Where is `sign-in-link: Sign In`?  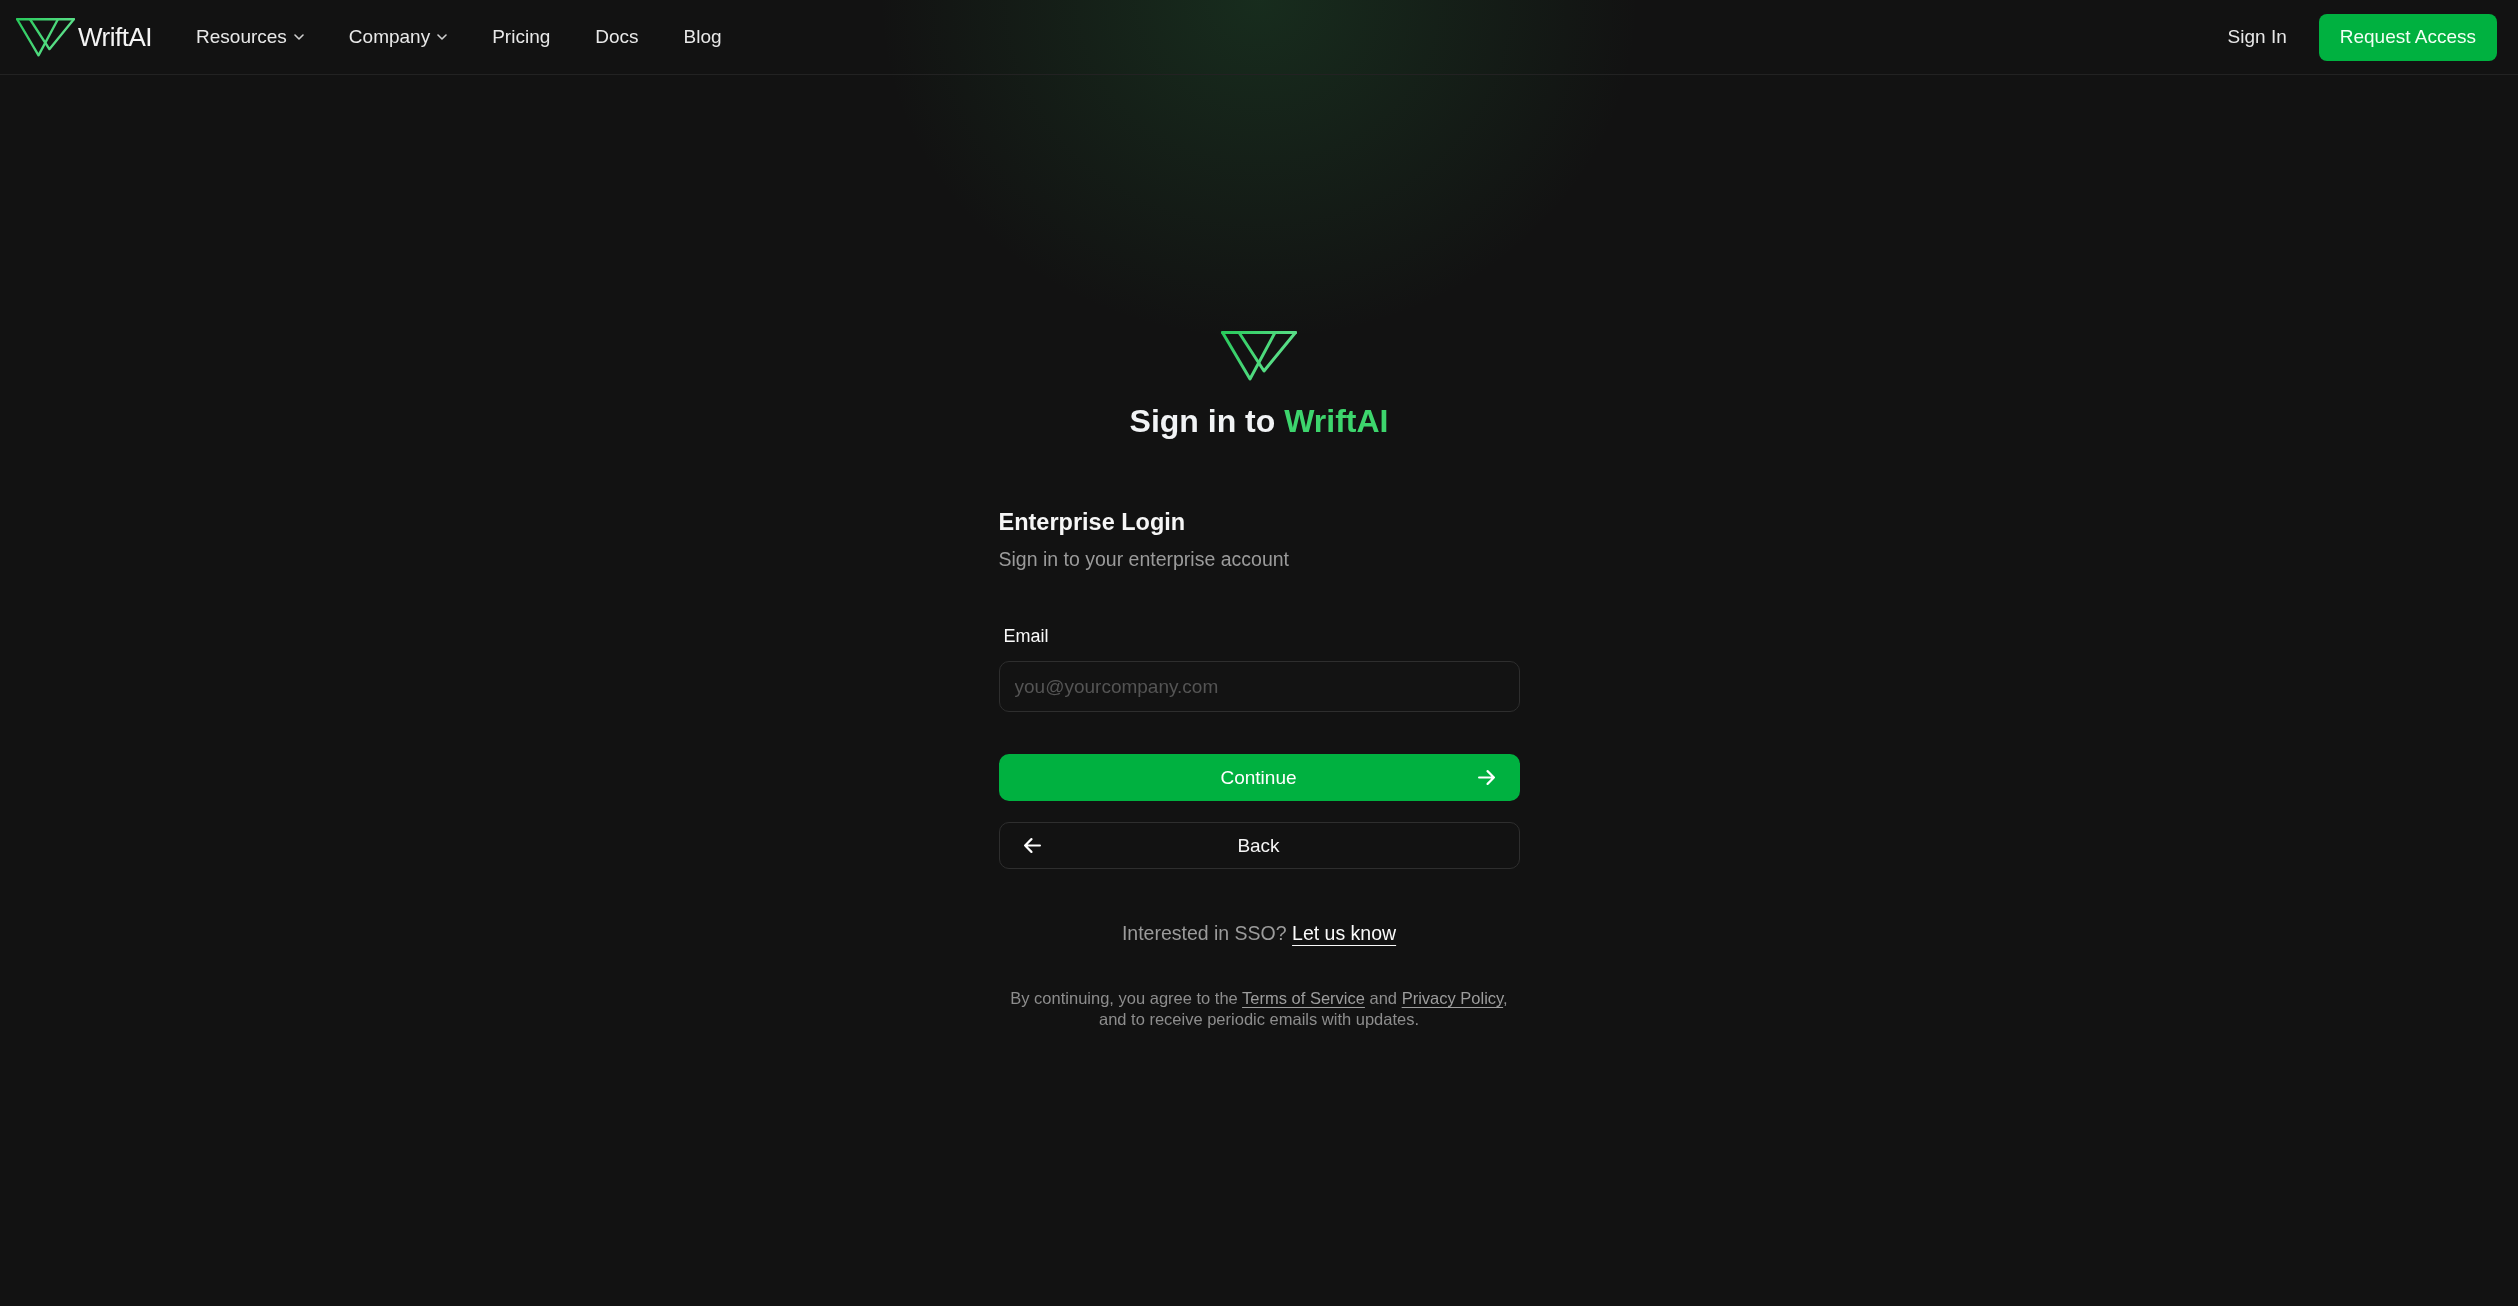
sign-in-link: Sign In is located at coordinates (2257, 37).